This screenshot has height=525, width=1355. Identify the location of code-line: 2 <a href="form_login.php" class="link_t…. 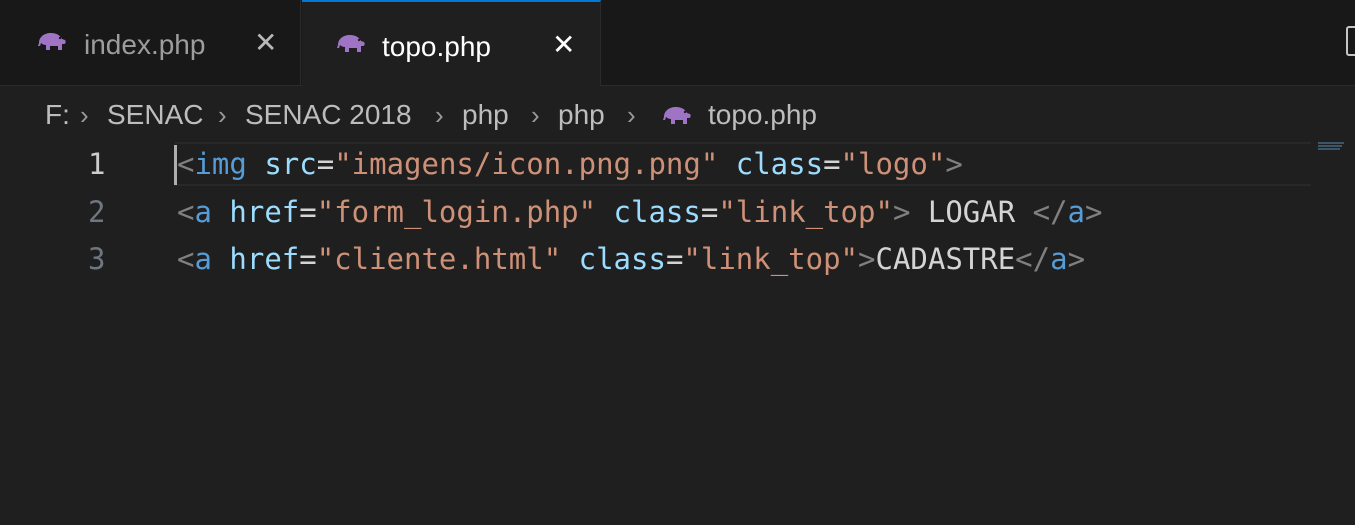
(677, 212).